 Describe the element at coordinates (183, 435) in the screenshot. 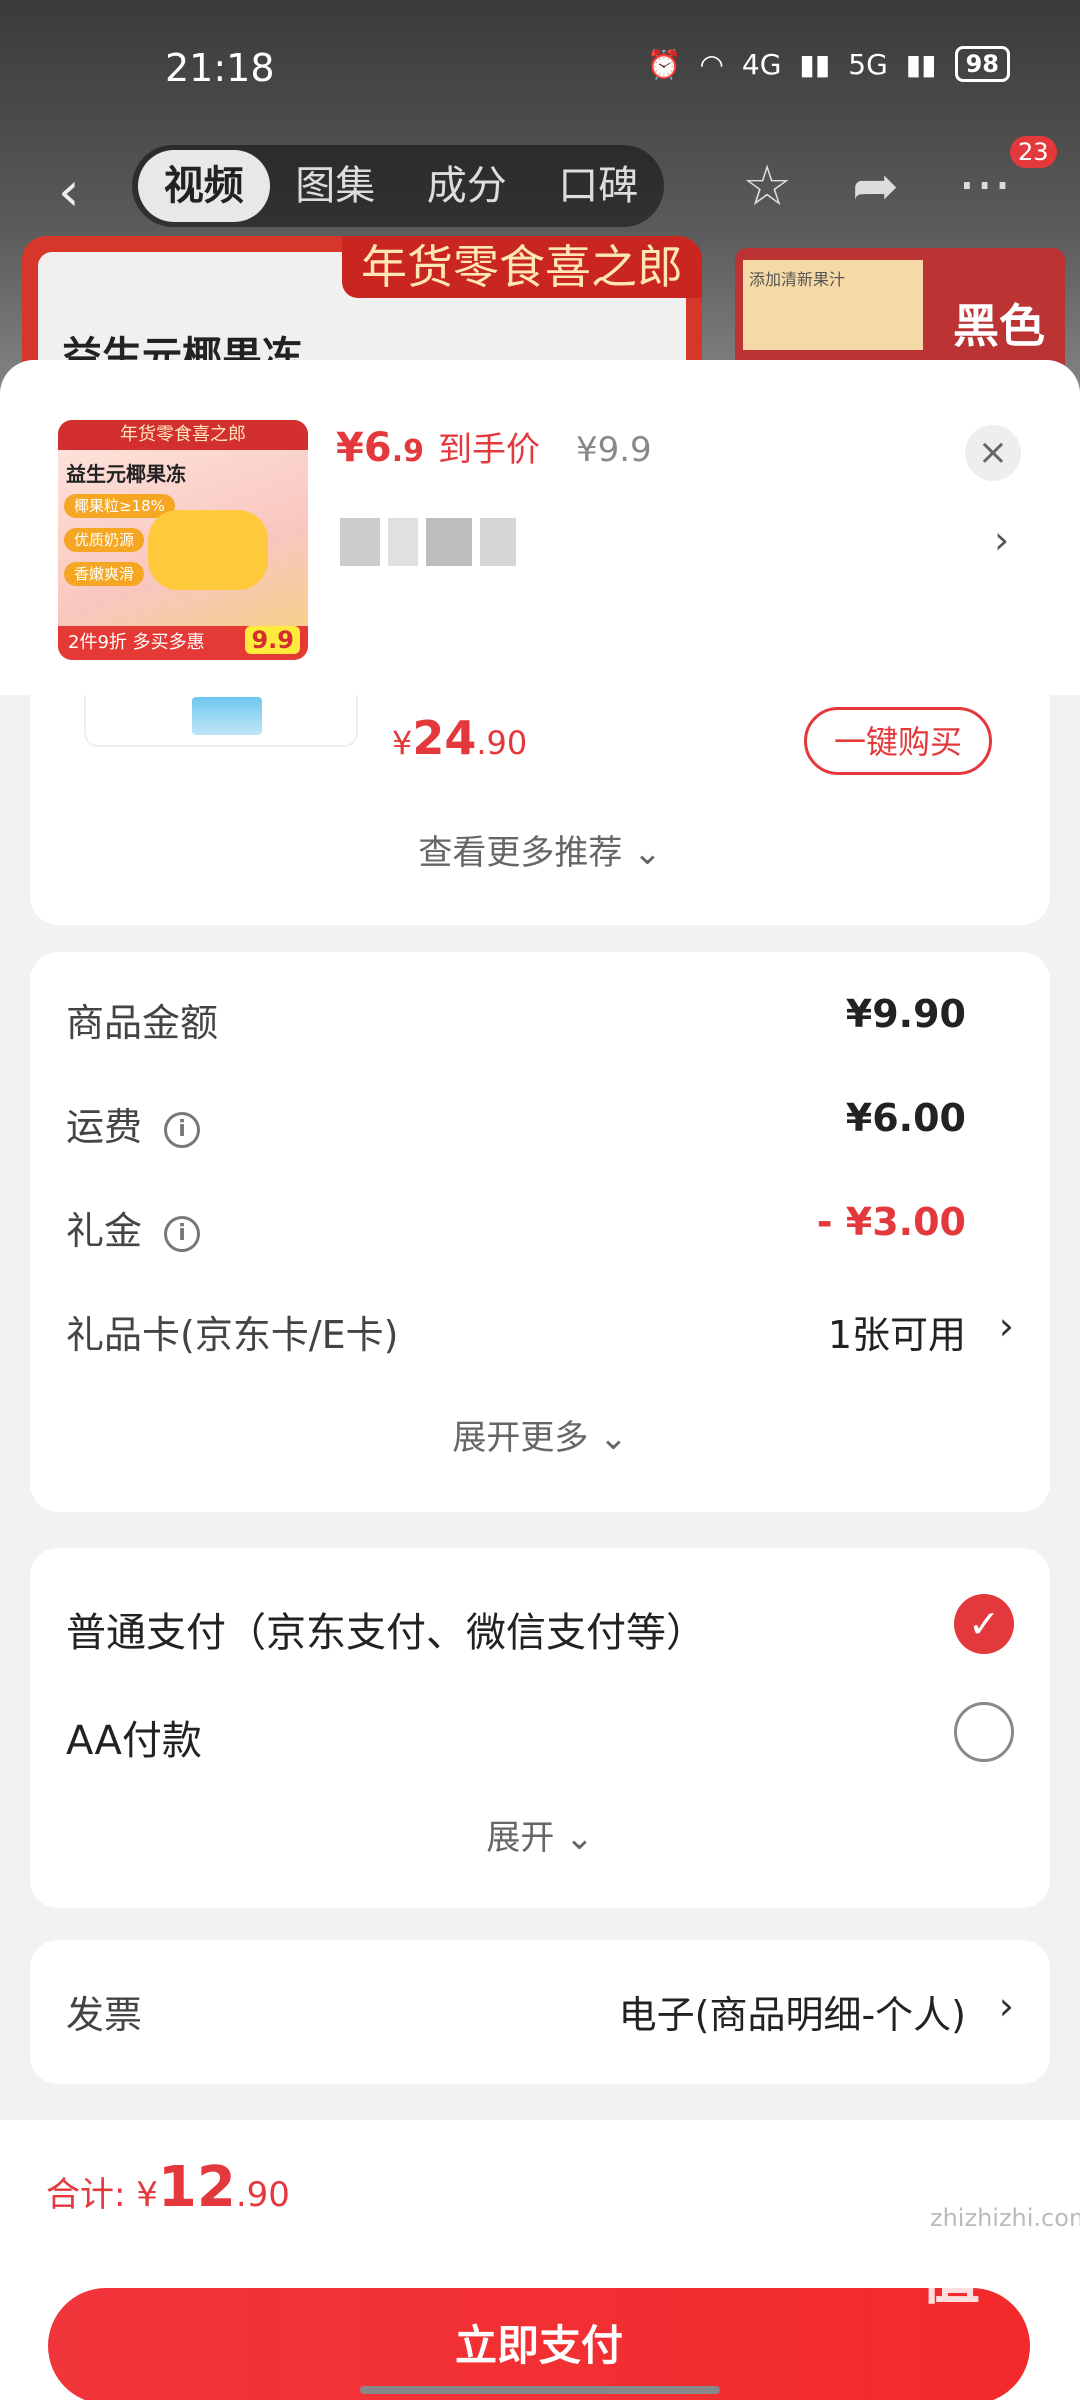

I see `thumb-title: 年货零食喜之郎` at that location.